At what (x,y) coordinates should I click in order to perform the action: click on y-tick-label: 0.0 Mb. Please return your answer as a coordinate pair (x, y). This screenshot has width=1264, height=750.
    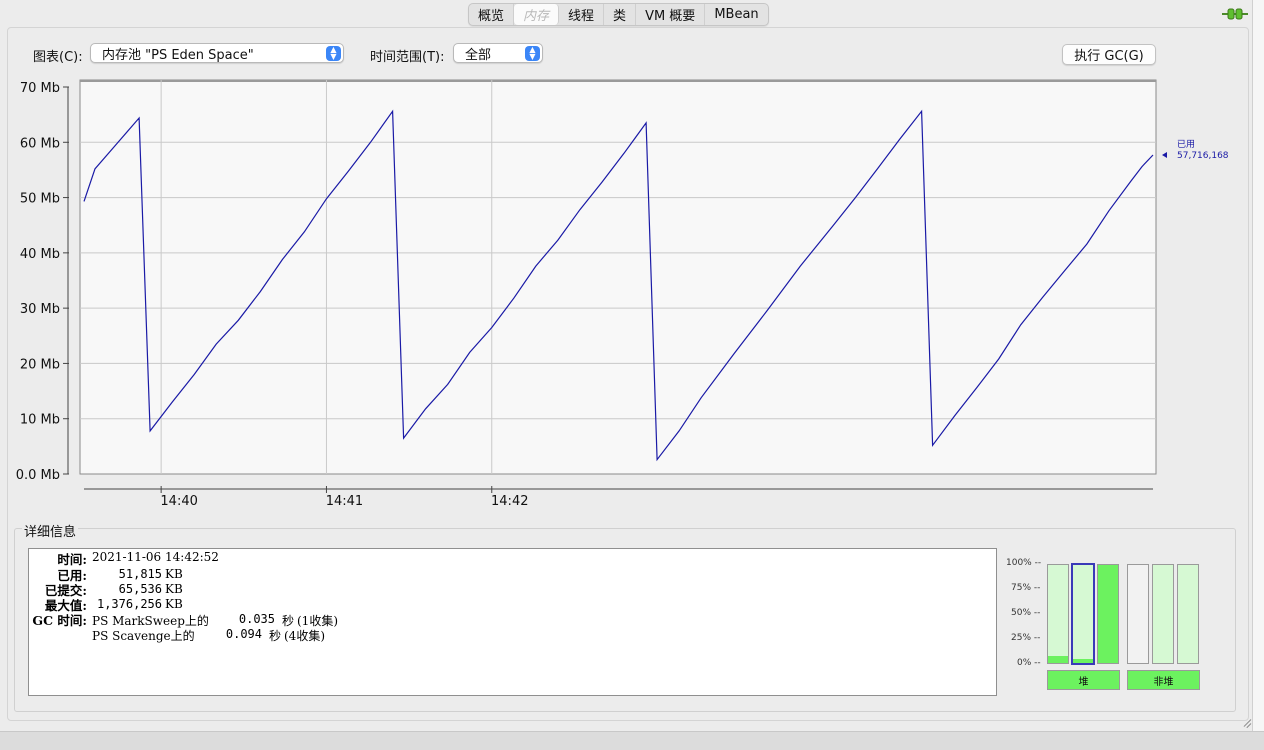
    Looking at the image, I should click on (38, 475).